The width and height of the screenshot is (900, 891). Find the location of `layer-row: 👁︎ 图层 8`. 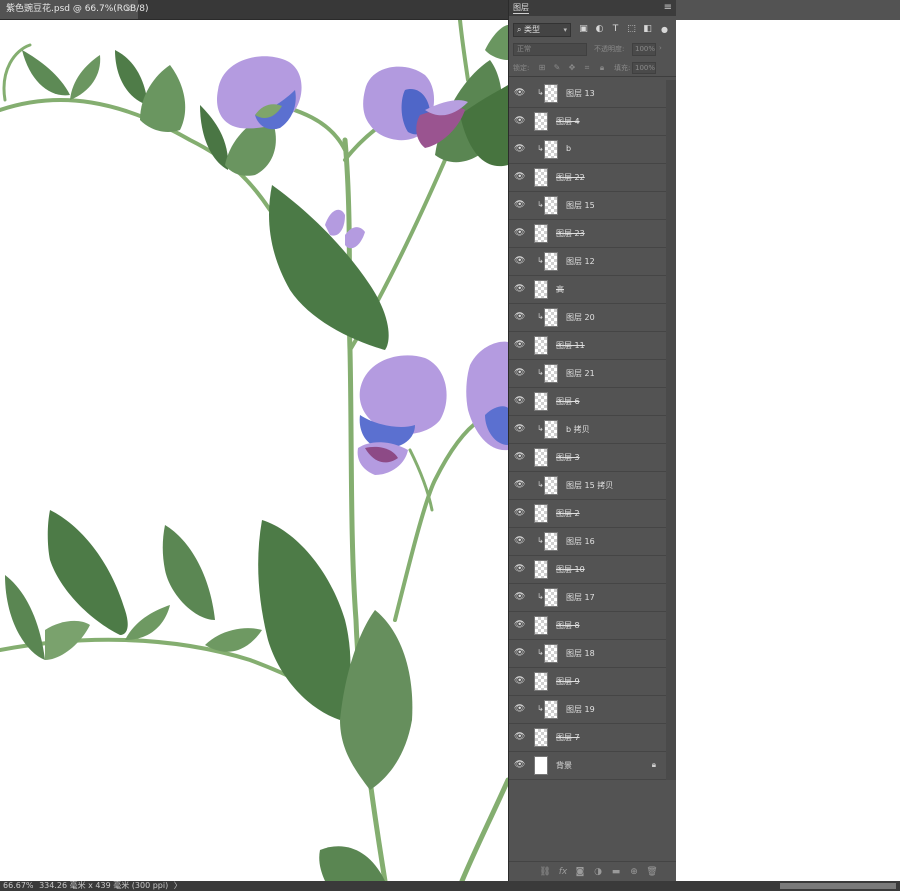

layer-row: 👁︎ 图层 8 is located at coordinates (587, 626).